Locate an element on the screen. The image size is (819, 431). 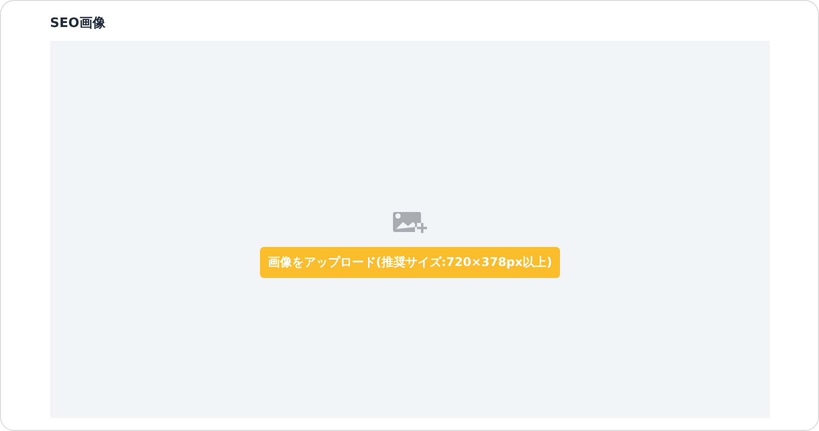
add-image-icon is located at coordinates (410, 222).